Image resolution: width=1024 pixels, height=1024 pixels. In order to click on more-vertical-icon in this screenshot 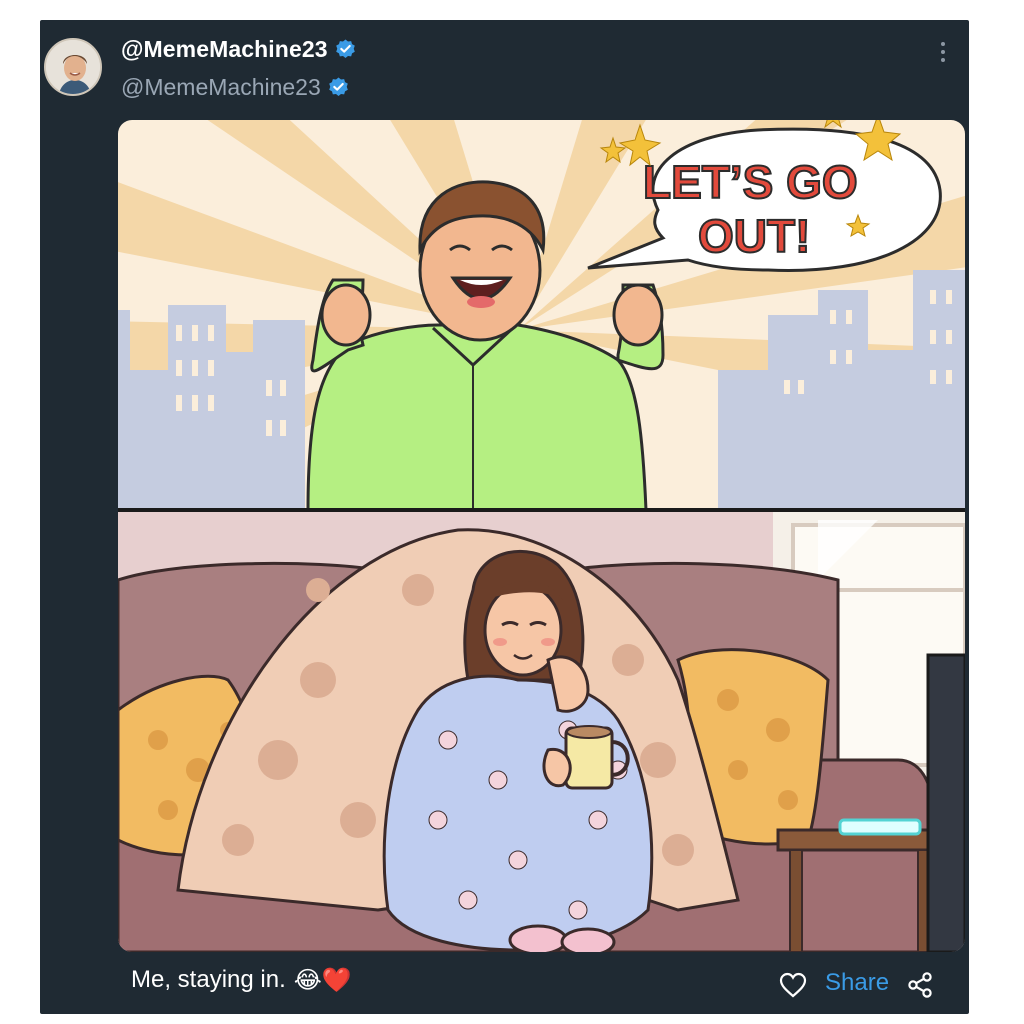, I will do `click(943, 52)`.